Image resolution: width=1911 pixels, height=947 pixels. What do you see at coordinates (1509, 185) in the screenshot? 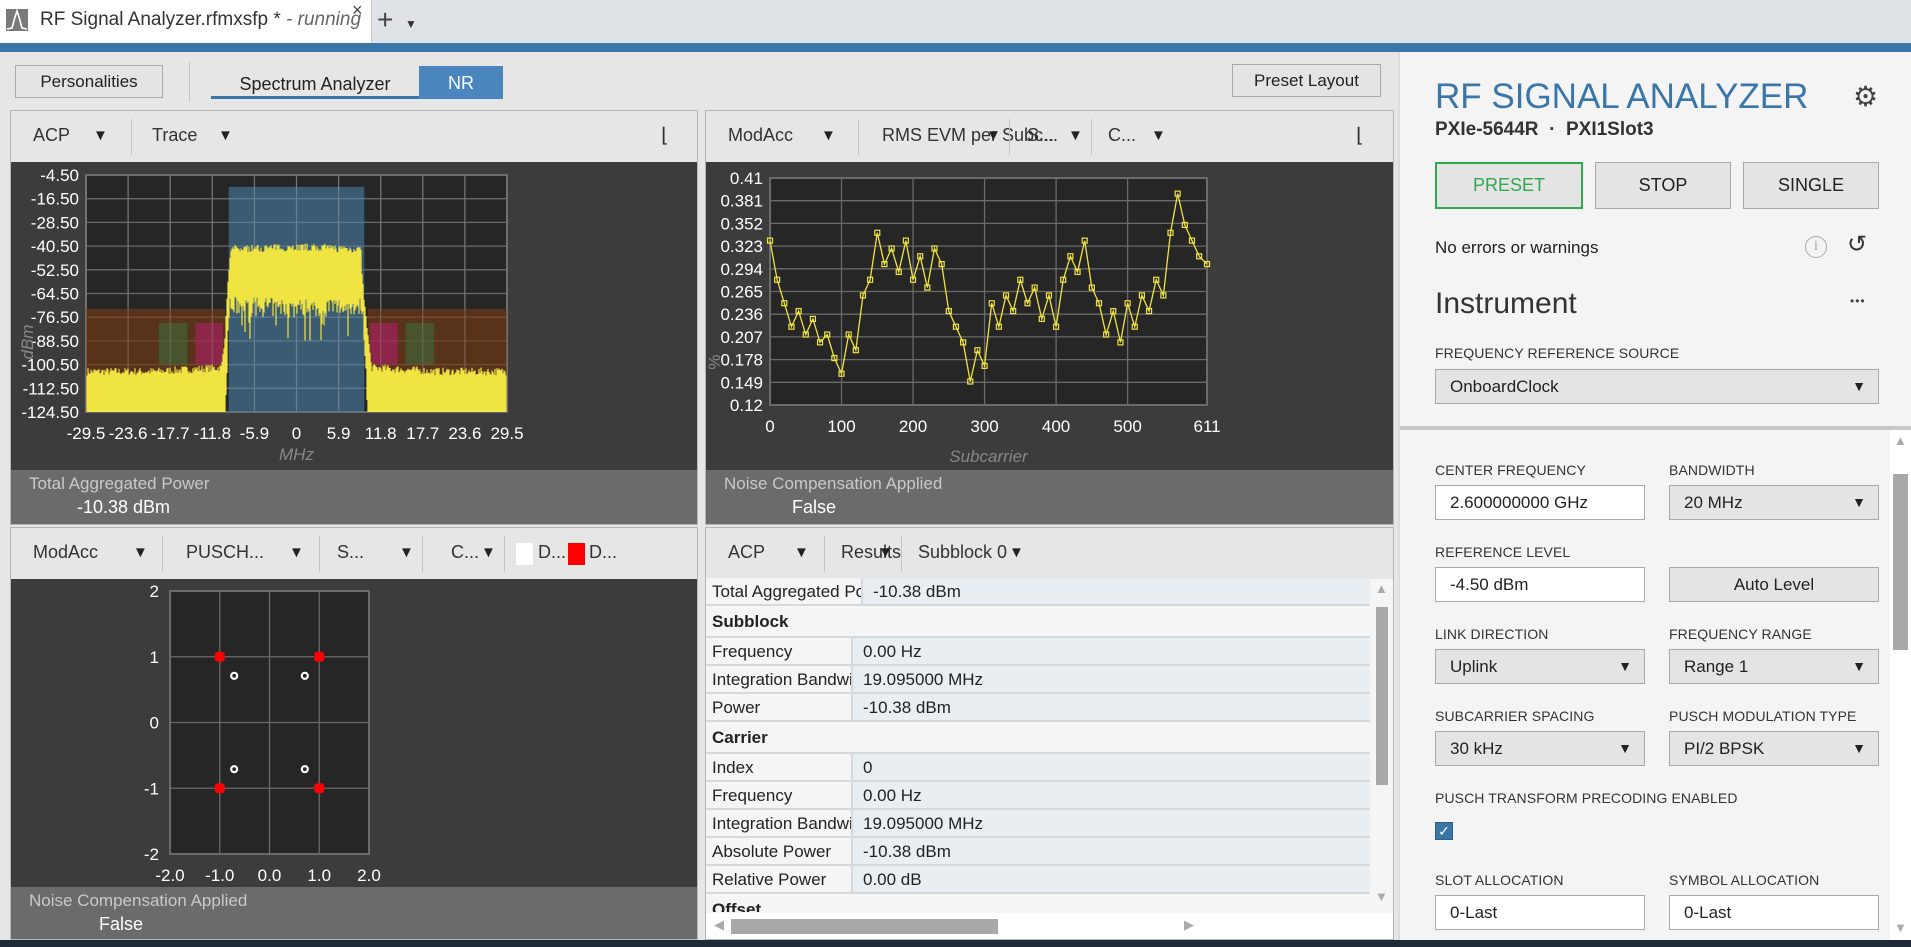
I see `preset-button: PRESET` at bounding box center [1509, 185].